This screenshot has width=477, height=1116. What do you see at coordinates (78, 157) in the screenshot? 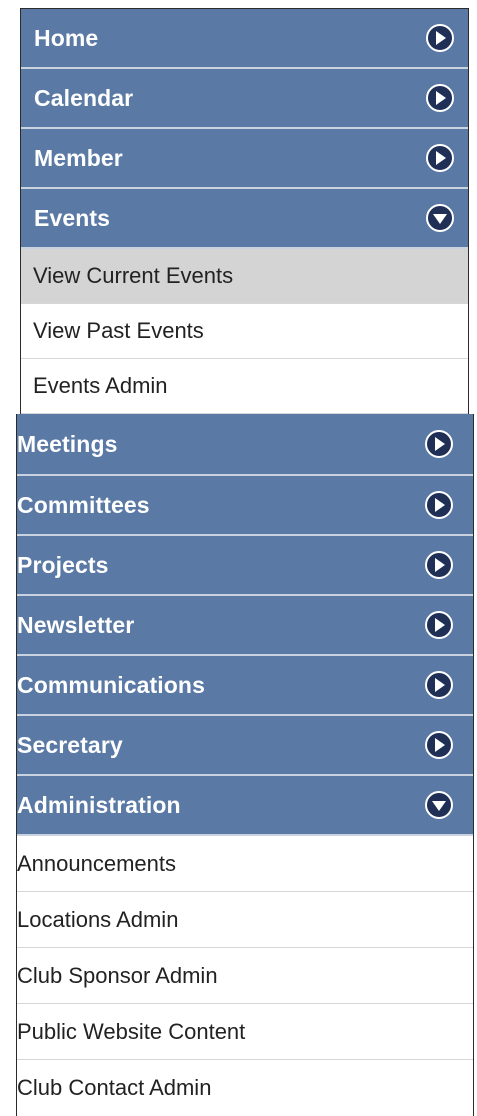
I see `menu-section-label: Member` at bounding box center [78, 157].